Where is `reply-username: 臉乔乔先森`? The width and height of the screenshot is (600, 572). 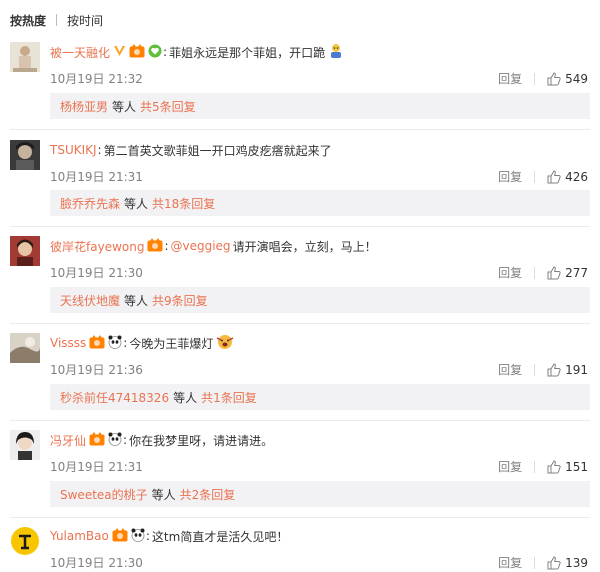 reply-username: 臉乔乔先森 is located at coordinates (90, 203).